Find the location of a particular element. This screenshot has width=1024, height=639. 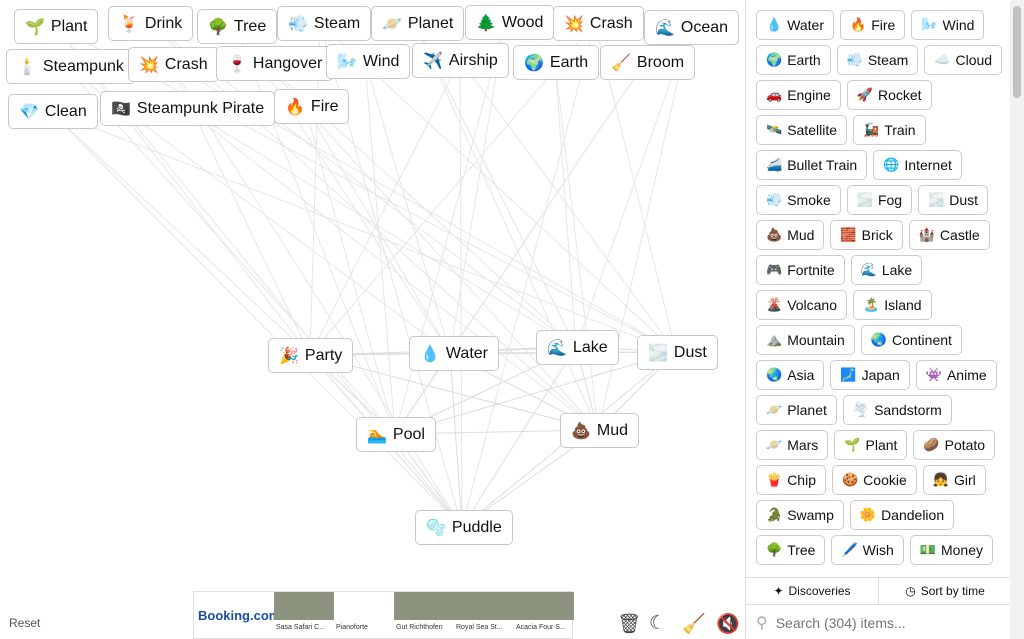

canvas-item: 🪐 Planet is located at coordinates (418, 23).